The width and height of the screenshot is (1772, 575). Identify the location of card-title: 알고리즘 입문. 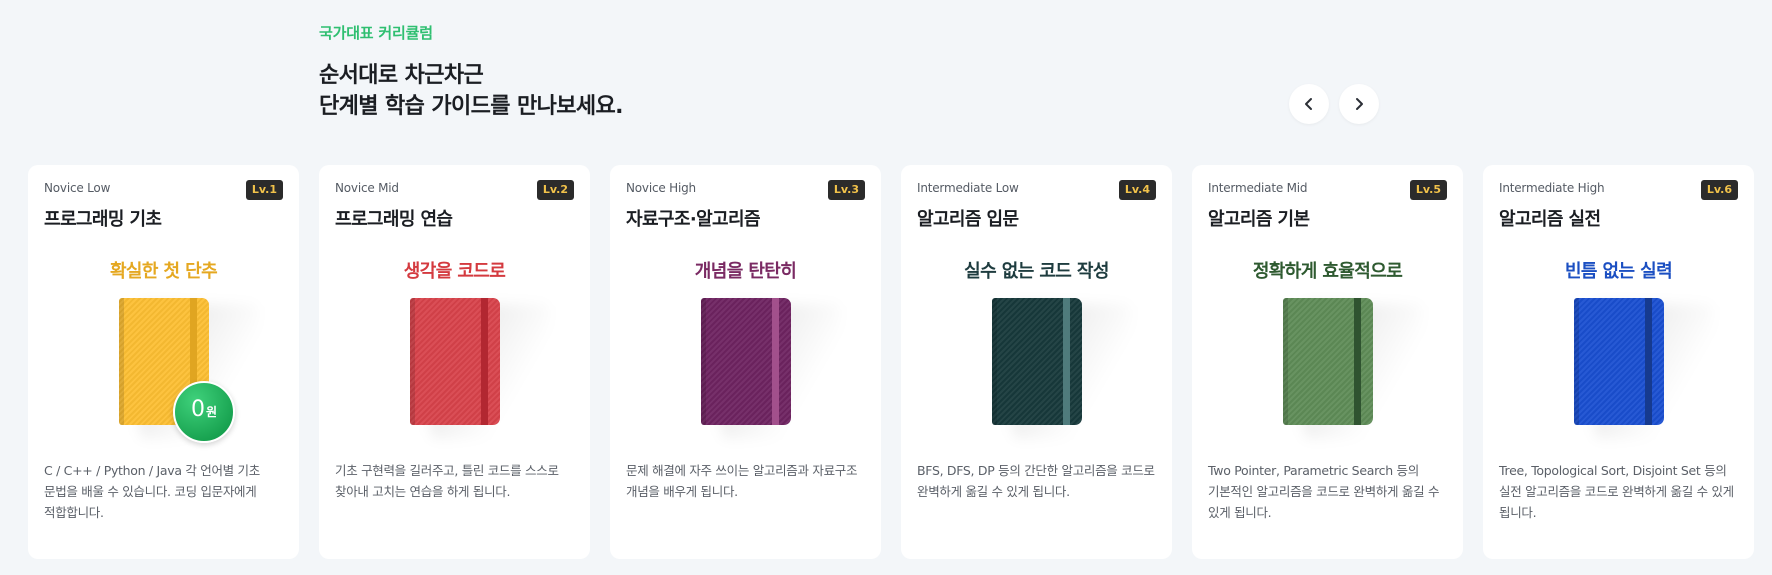
(968, 219).